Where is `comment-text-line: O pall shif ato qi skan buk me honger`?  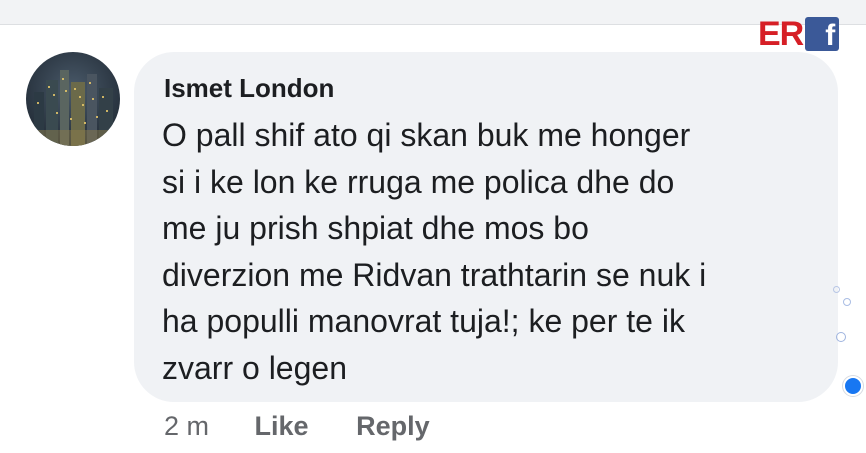 comment-text-line: O pall shif ato qi skan buk me honger is located at coordinates (426, 135).